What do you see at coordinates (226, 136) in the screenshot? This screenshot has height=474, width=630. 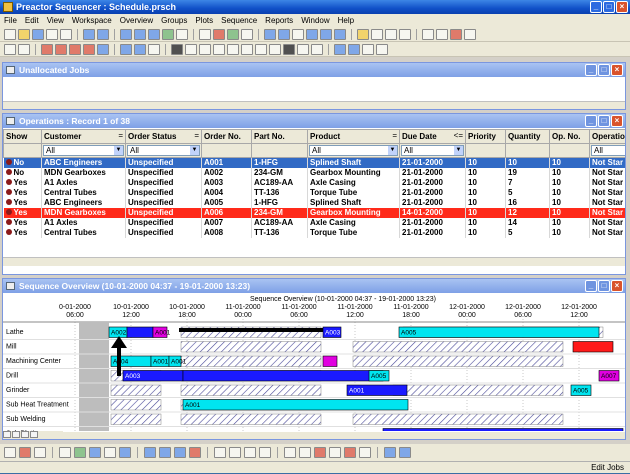 I see `col-order-no: Order No.` at bounding box center [226, 136].